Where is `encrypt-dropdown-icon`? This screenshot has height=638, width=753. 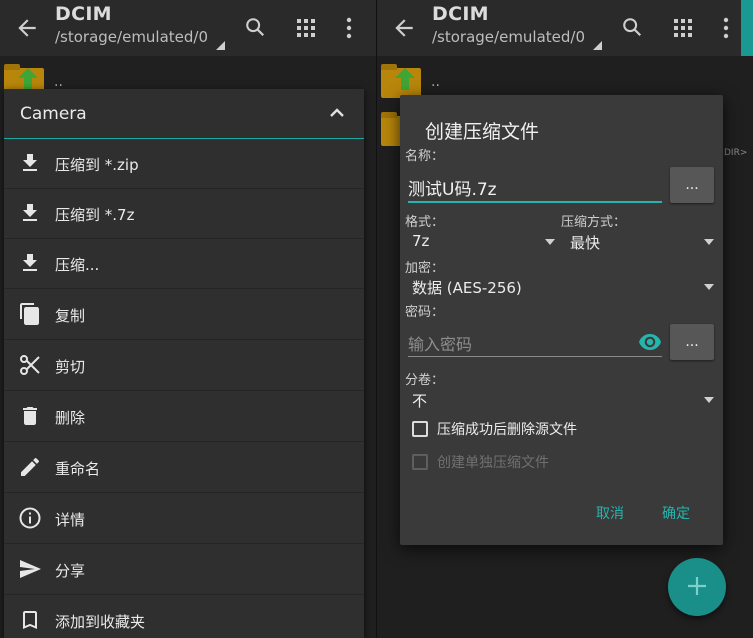
encrypt-dropdown-icon is located at coordinates (709, 287).